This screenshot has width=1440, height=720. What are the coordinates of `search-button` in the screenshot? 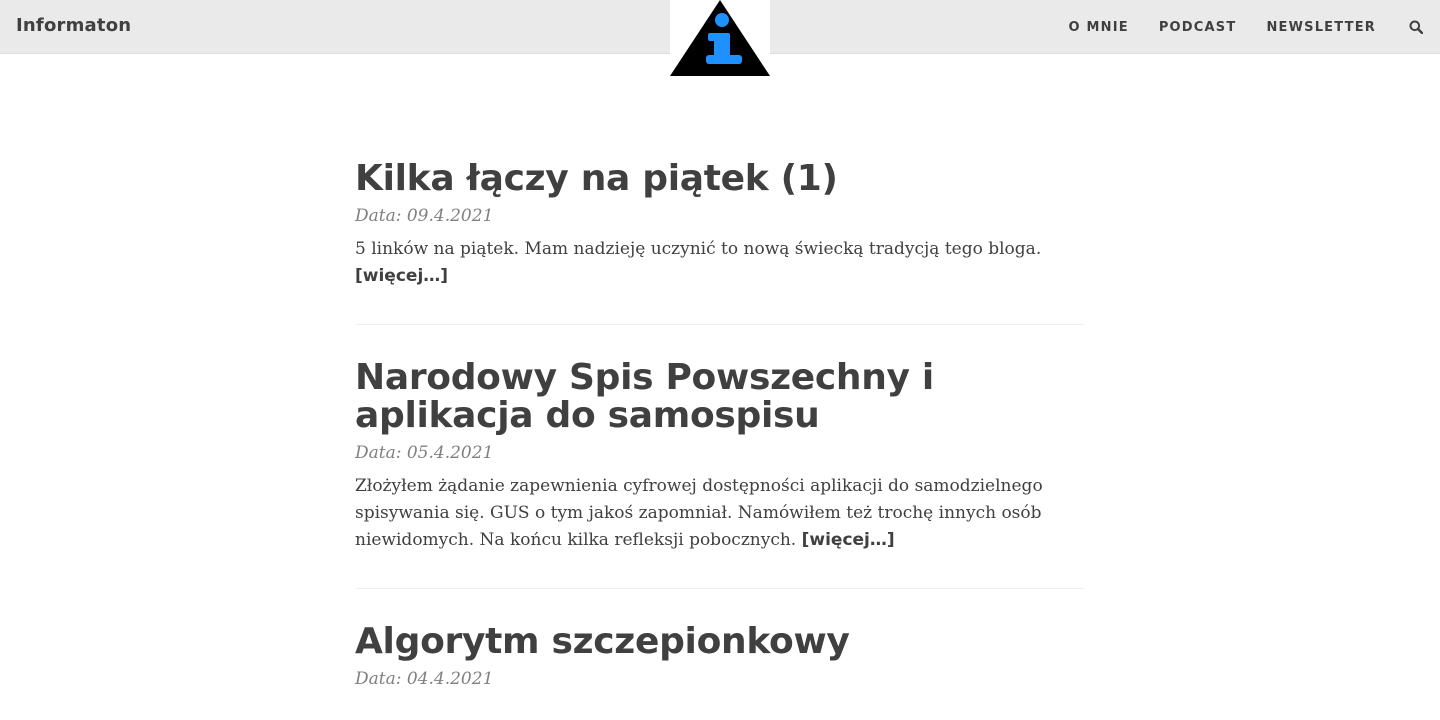 It's located at (1416, 27).